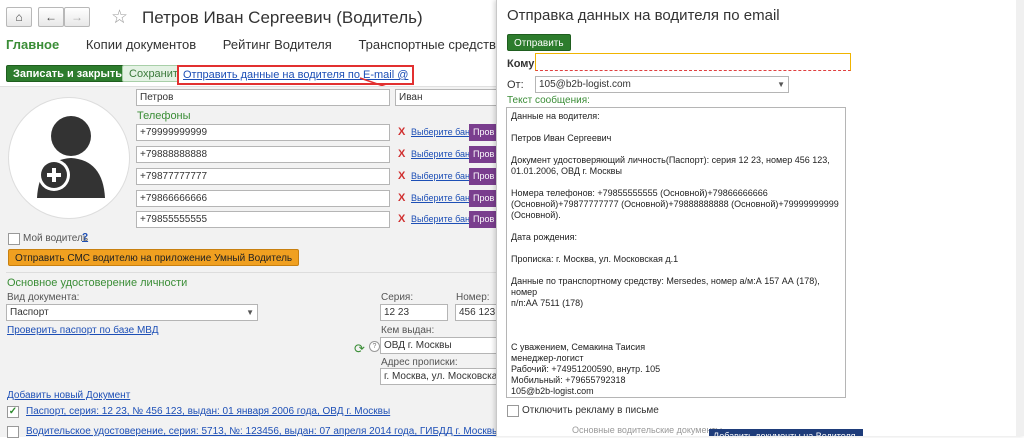 This screenshot has height=438, width=1024. Describe the element at coordinates (647, 430) in the screenshot. I see `background-fragment-text: Основные водительские документы` at that location.